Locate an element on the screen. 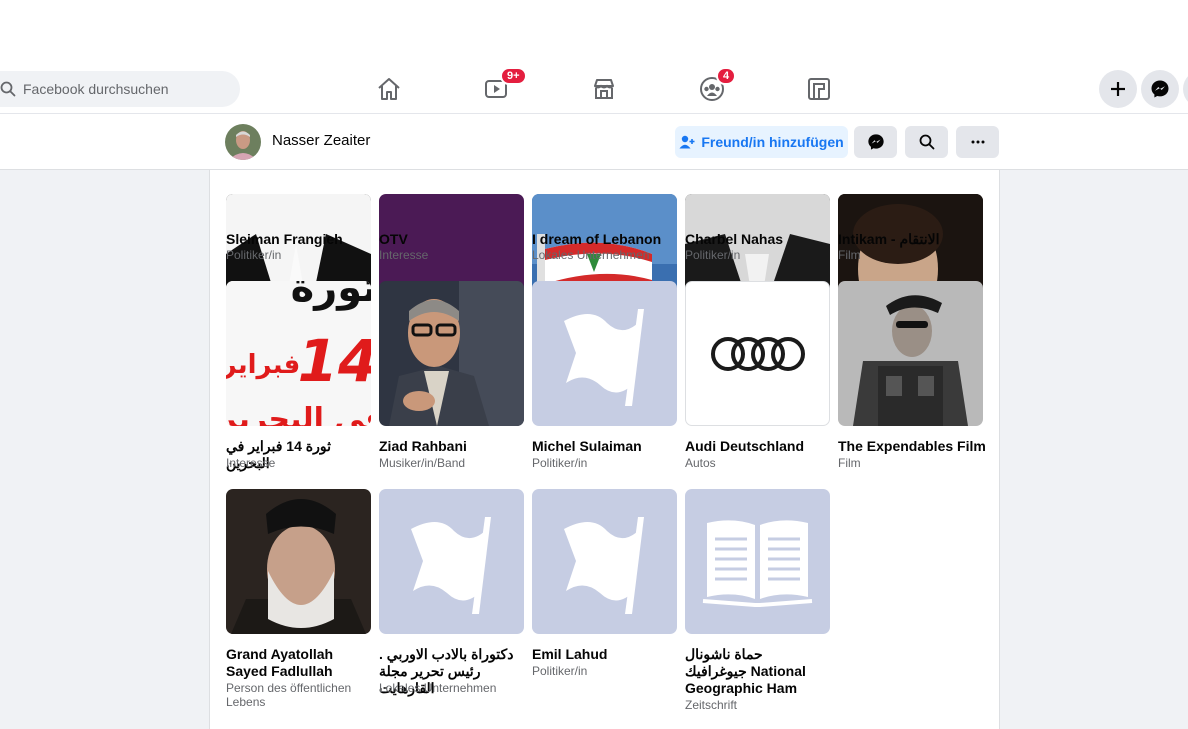  page-name: Grand Ayatollah Sayed Fadlullah is located at coordinates (301, 663).